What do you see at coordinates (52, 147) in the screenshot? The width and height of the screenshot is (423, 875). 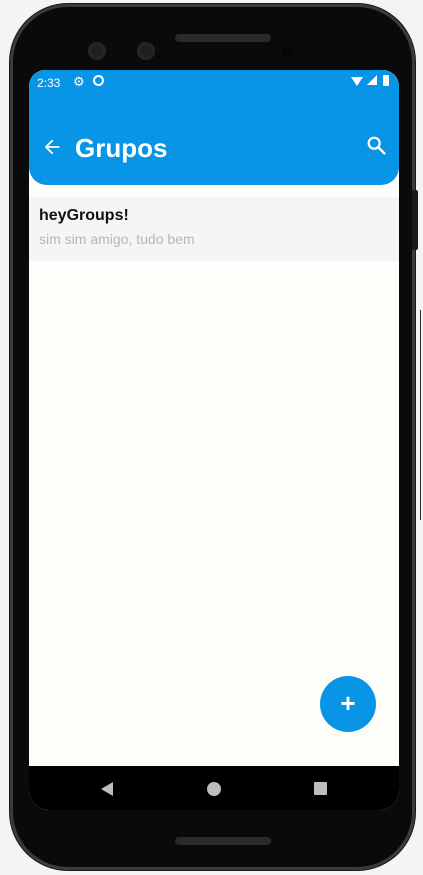 I see `arrow-left-icon` at bounding box center [52, 147].